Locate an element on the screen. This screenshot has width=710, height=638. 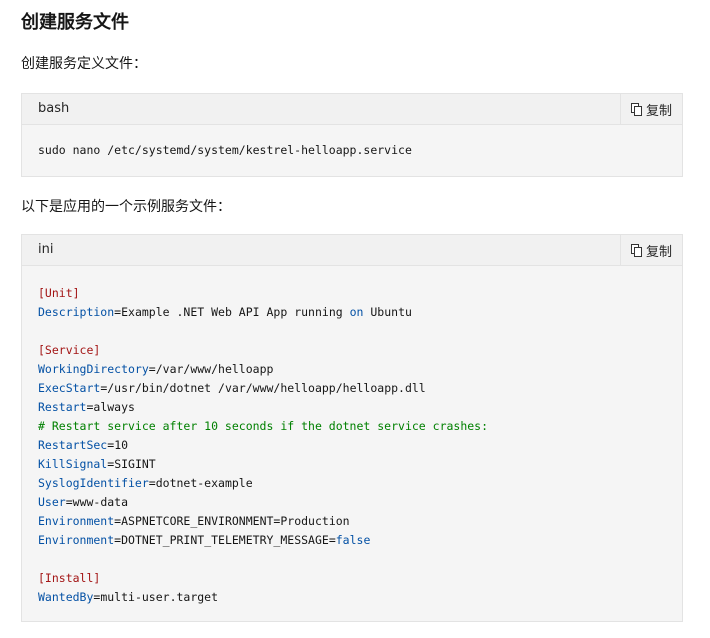
ini-key: ExecStart is located at coordinates (69, 388).